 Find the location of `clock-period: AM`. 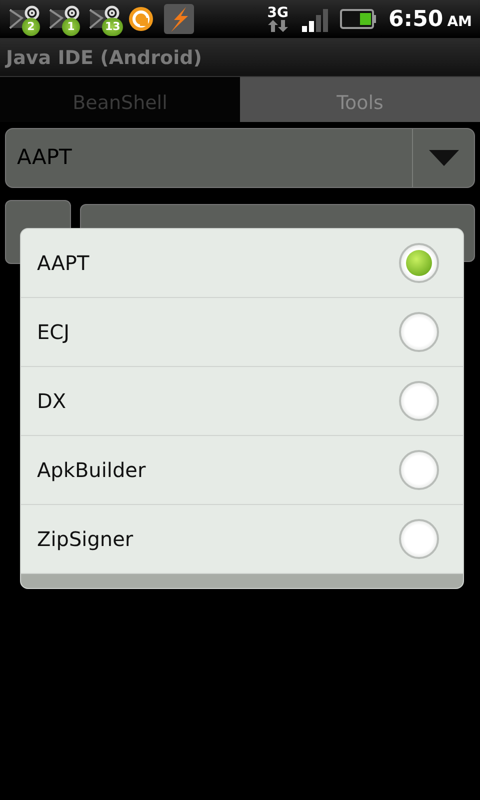

clock-period: AM is located at coordinates (459, 22).